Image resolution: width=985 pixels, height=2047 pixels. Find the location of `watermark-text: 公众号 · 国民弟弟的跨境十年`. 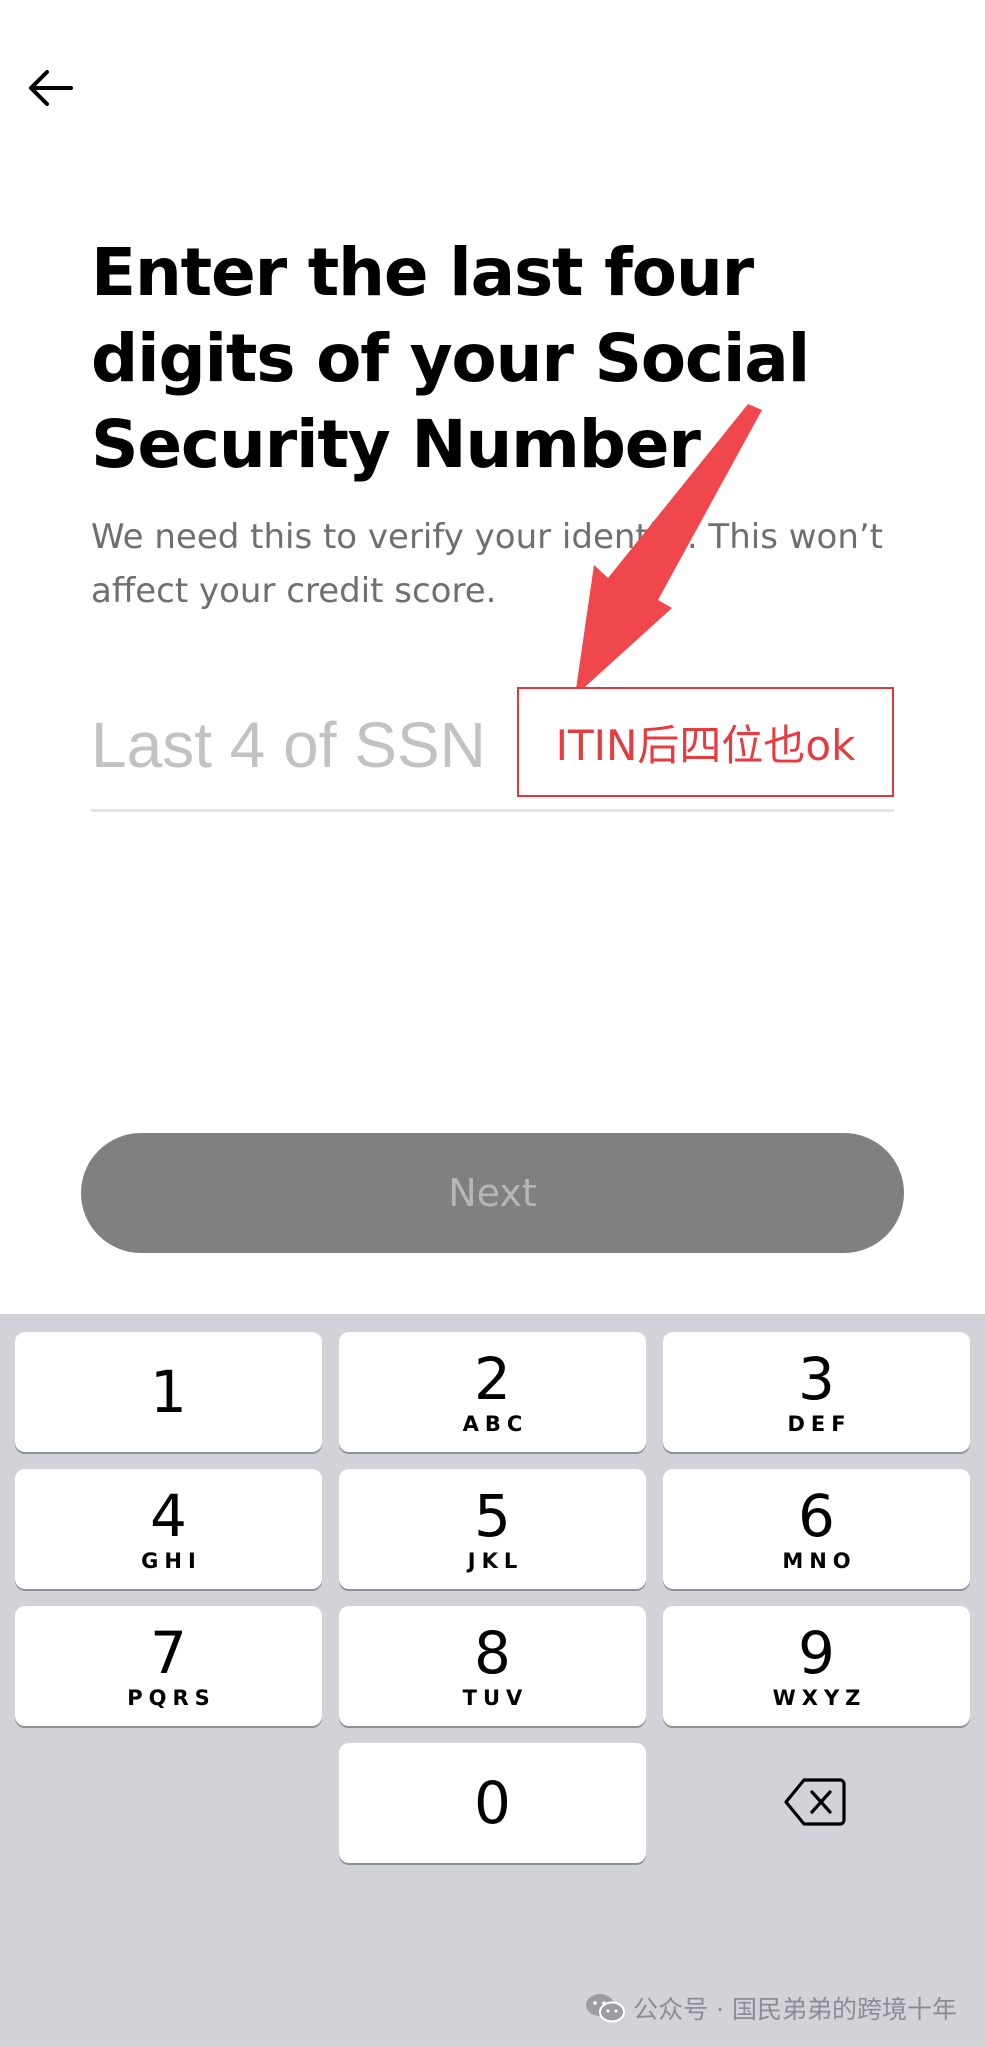

watermark-text: 公众号 · 国民弟弟的跨境十年 is located at coordinates (795, 2009).